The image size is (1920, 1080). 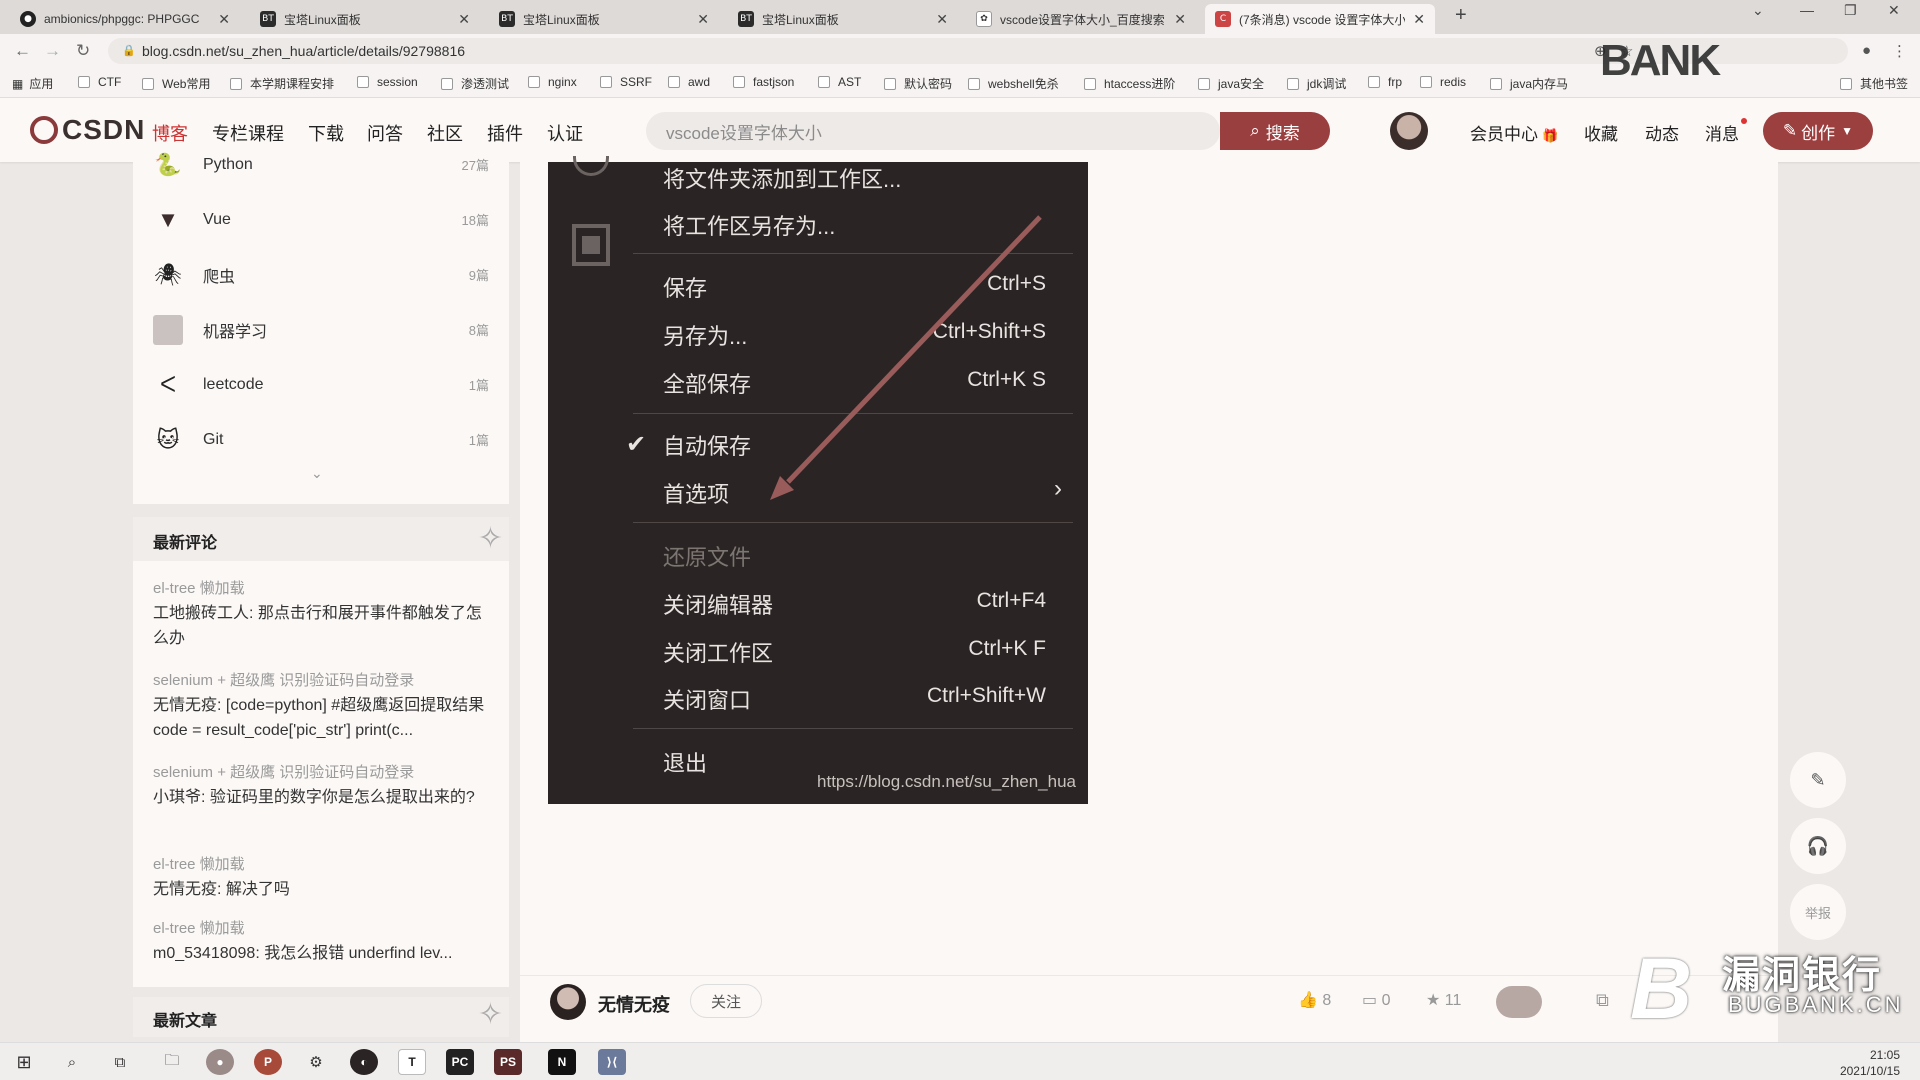 I want to click on bookmark-item: frp, so click(x=1385, y=82).